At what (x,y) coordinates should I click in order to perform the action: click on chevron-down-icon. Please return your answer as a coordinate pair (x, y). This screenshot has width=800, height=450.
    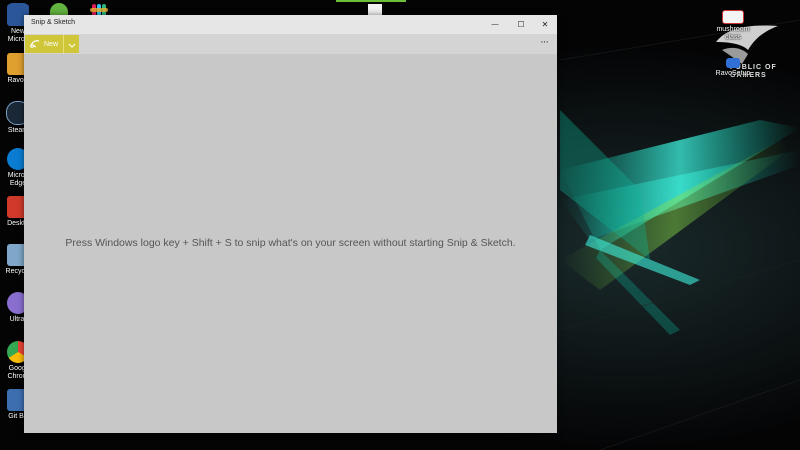
    Looking at the image, I should click on (72, 44).